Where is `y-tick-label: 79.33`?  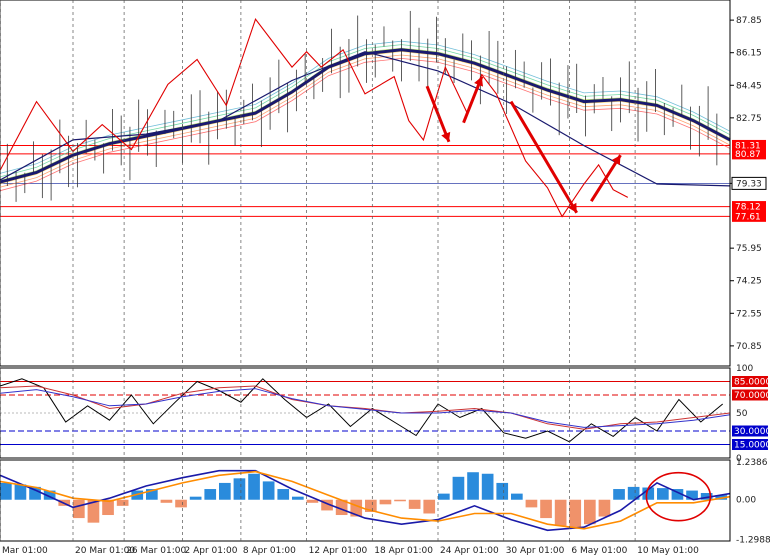 y-tick-label: 79.33 is located at coordinates (749, 184).